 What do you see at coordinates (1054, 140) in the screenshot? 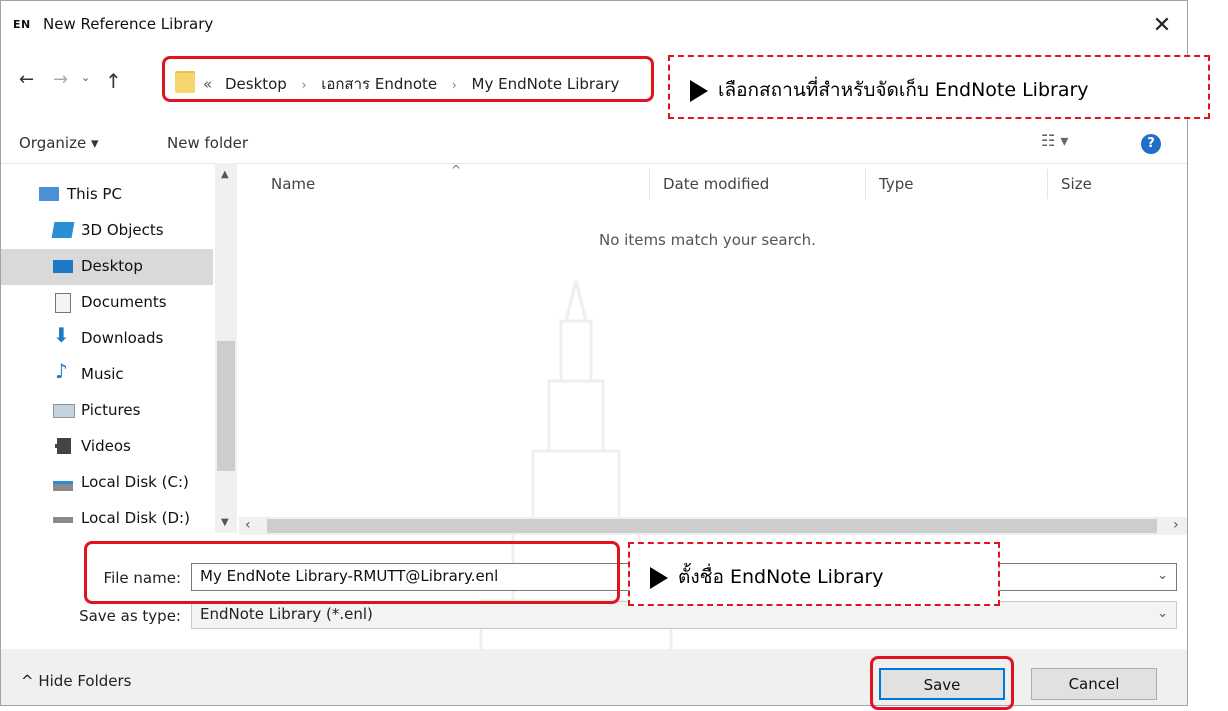
I see `view-options-icon: ☷ ▾` at bounding box center [1054, 140].